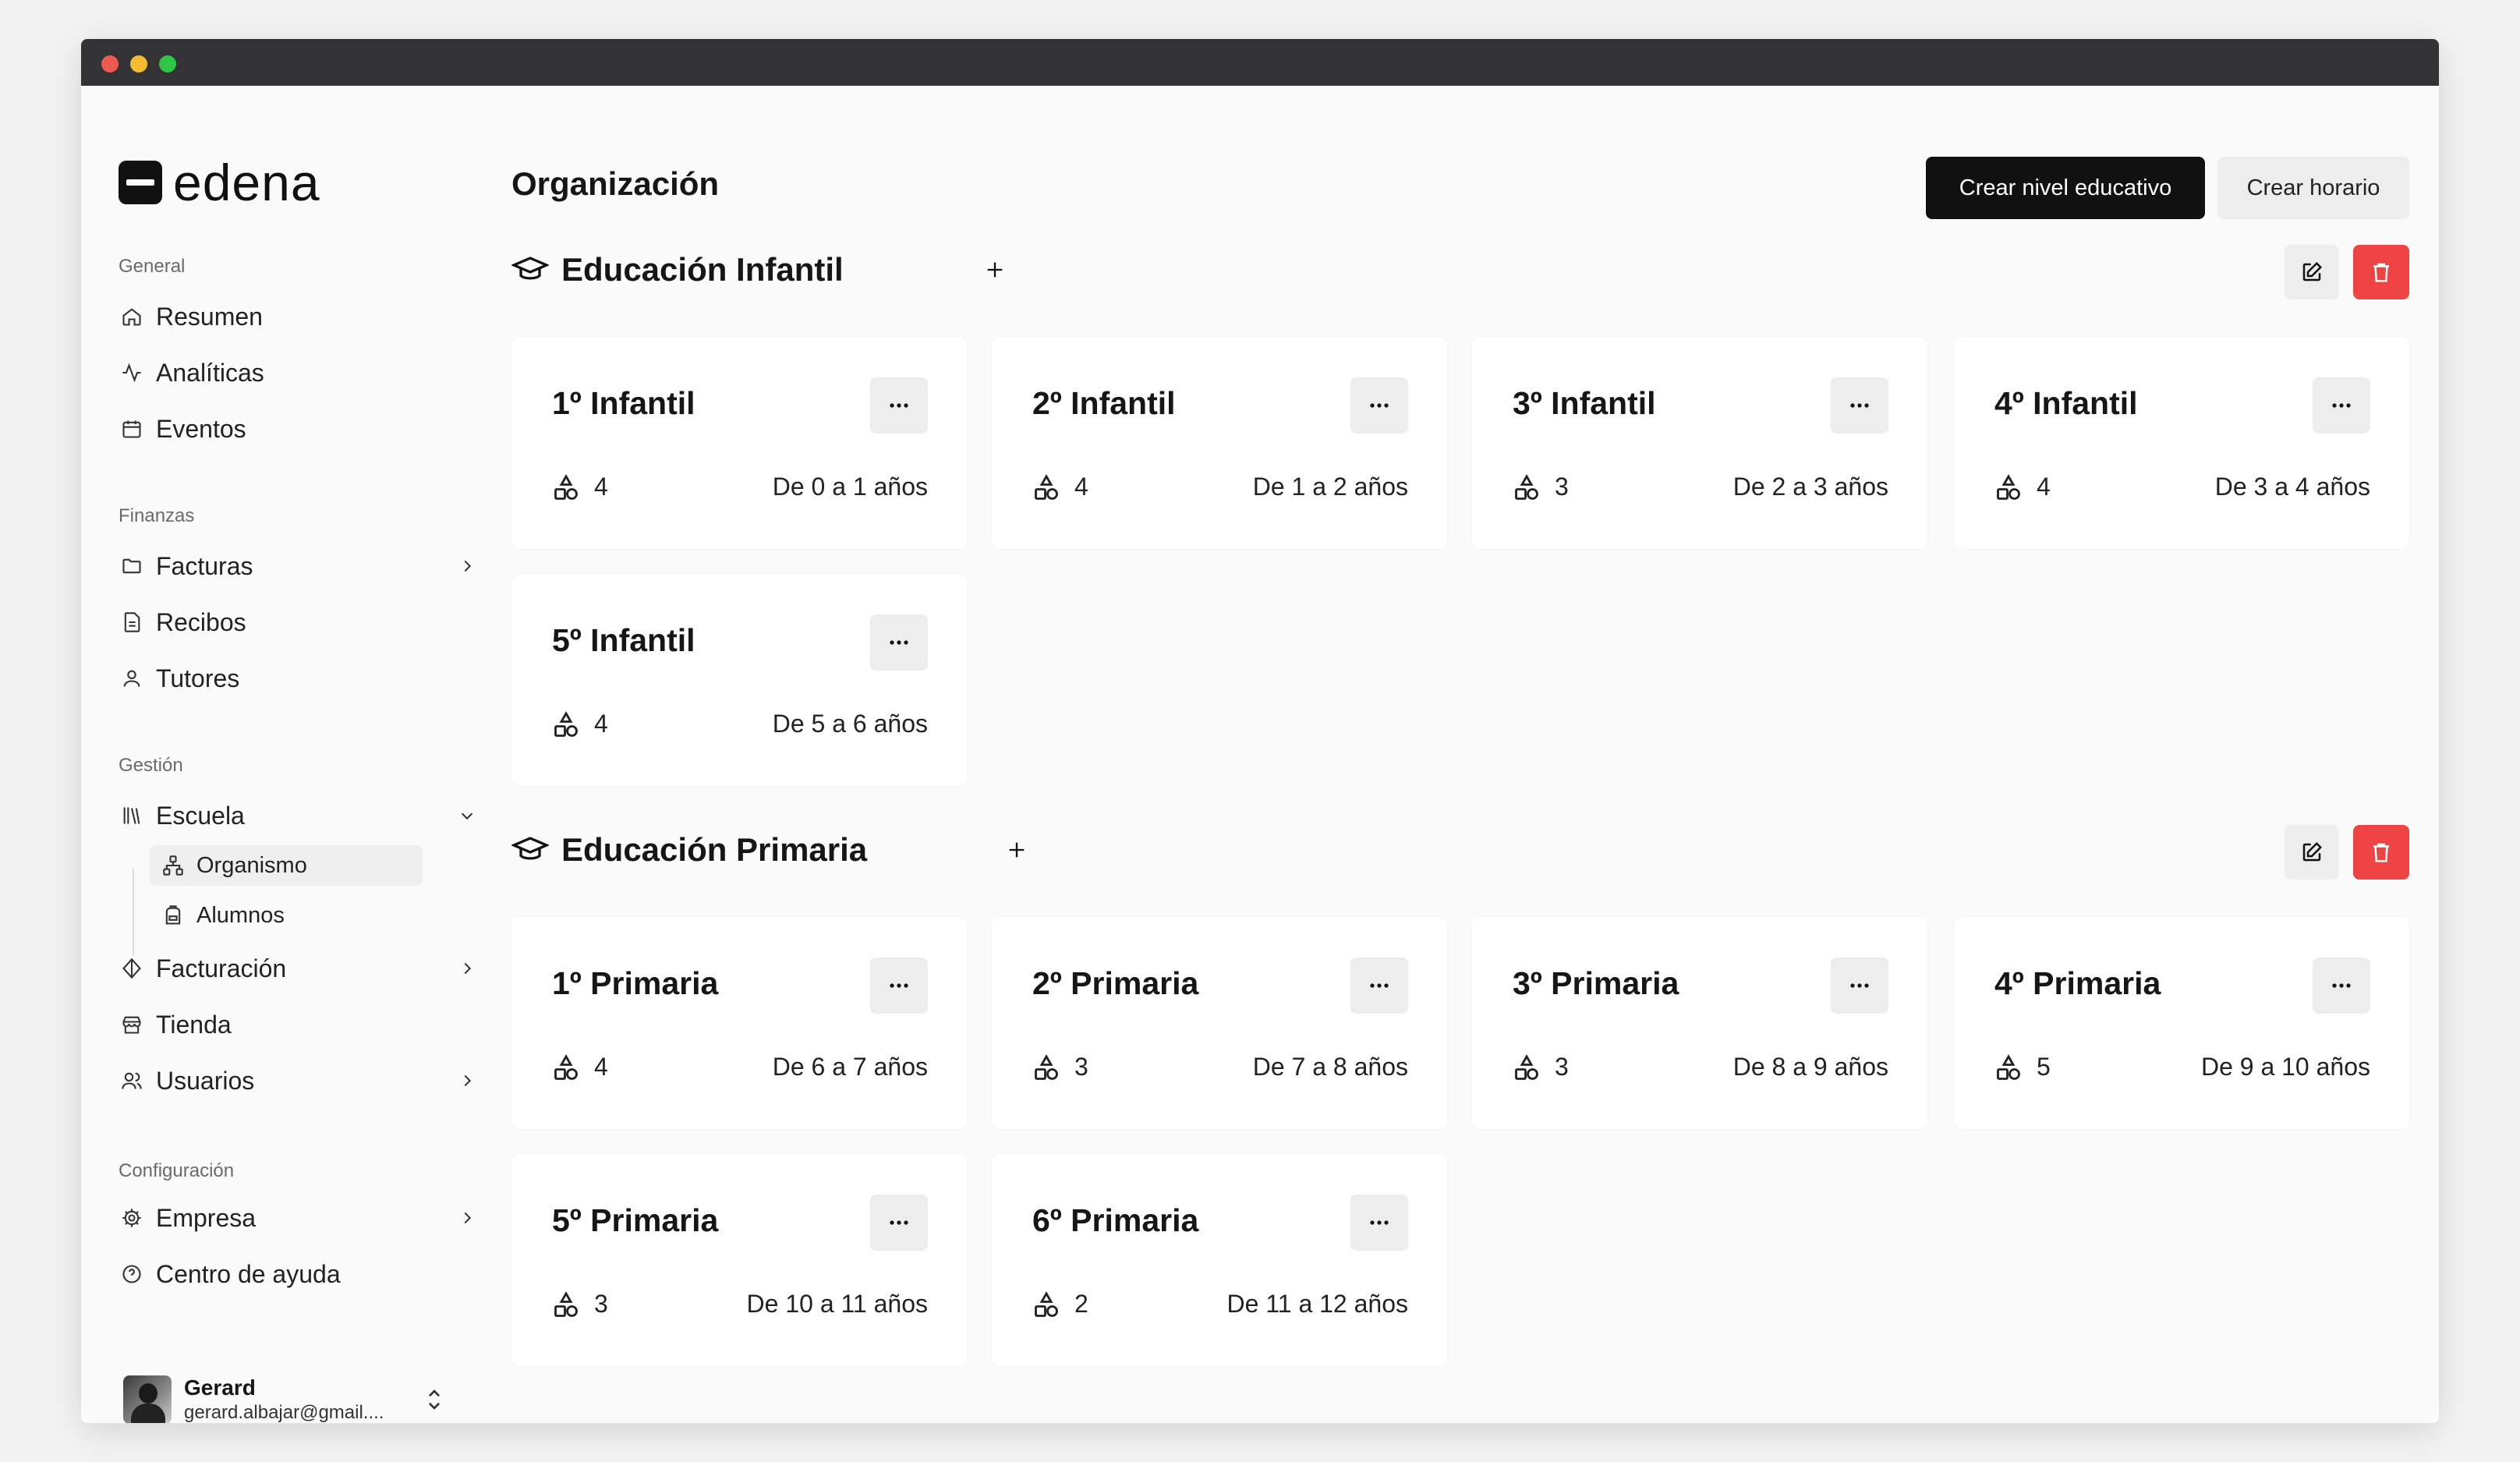 The height and width of the screenshot is (1462, 2520). Describe the element at coordinates (2066, 403) in the screenshot. I see `course-name: 4º Infantil` at that location.